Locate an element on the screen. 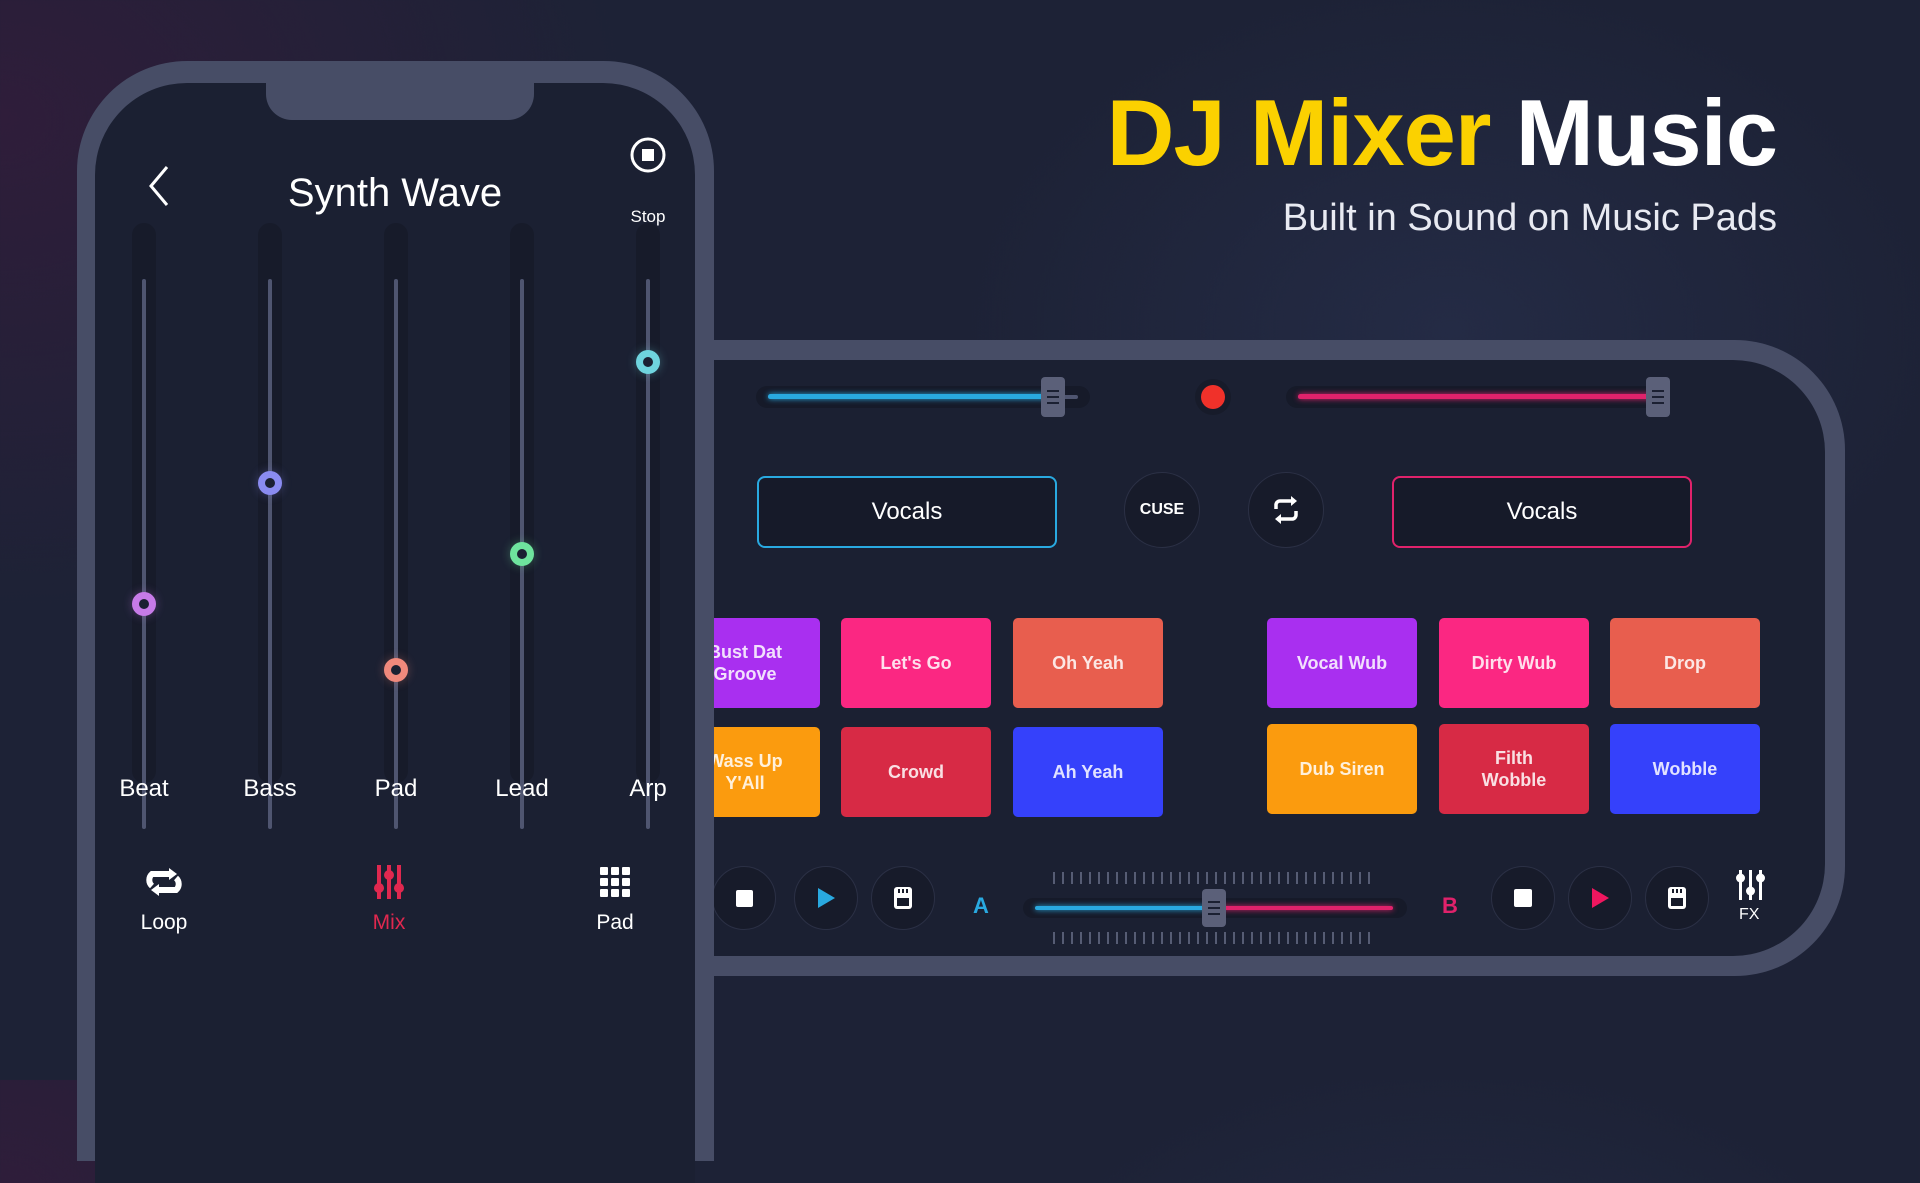 This screenshot has height=1183, width=1920. deck-b-stop-button is located at coordinates (1523, 898).